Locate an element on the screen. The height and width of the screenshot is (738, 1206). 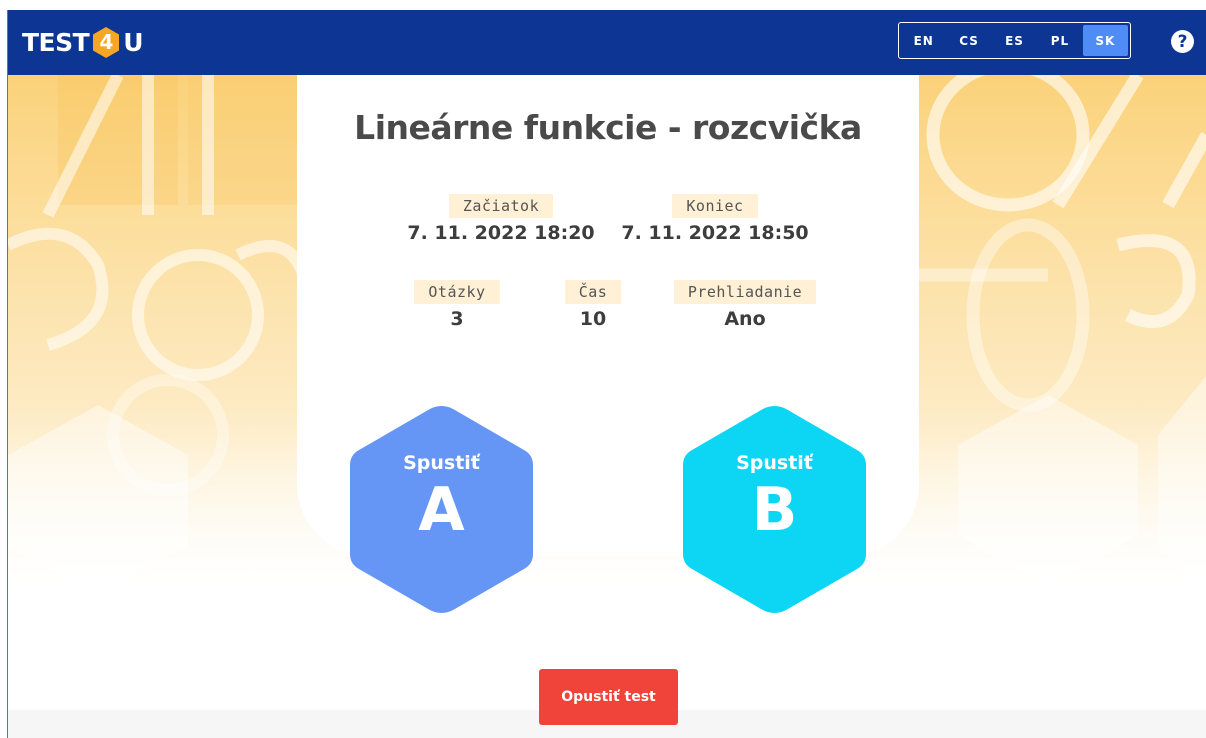
lang-es: ES is located at coordinates (1014, 40).